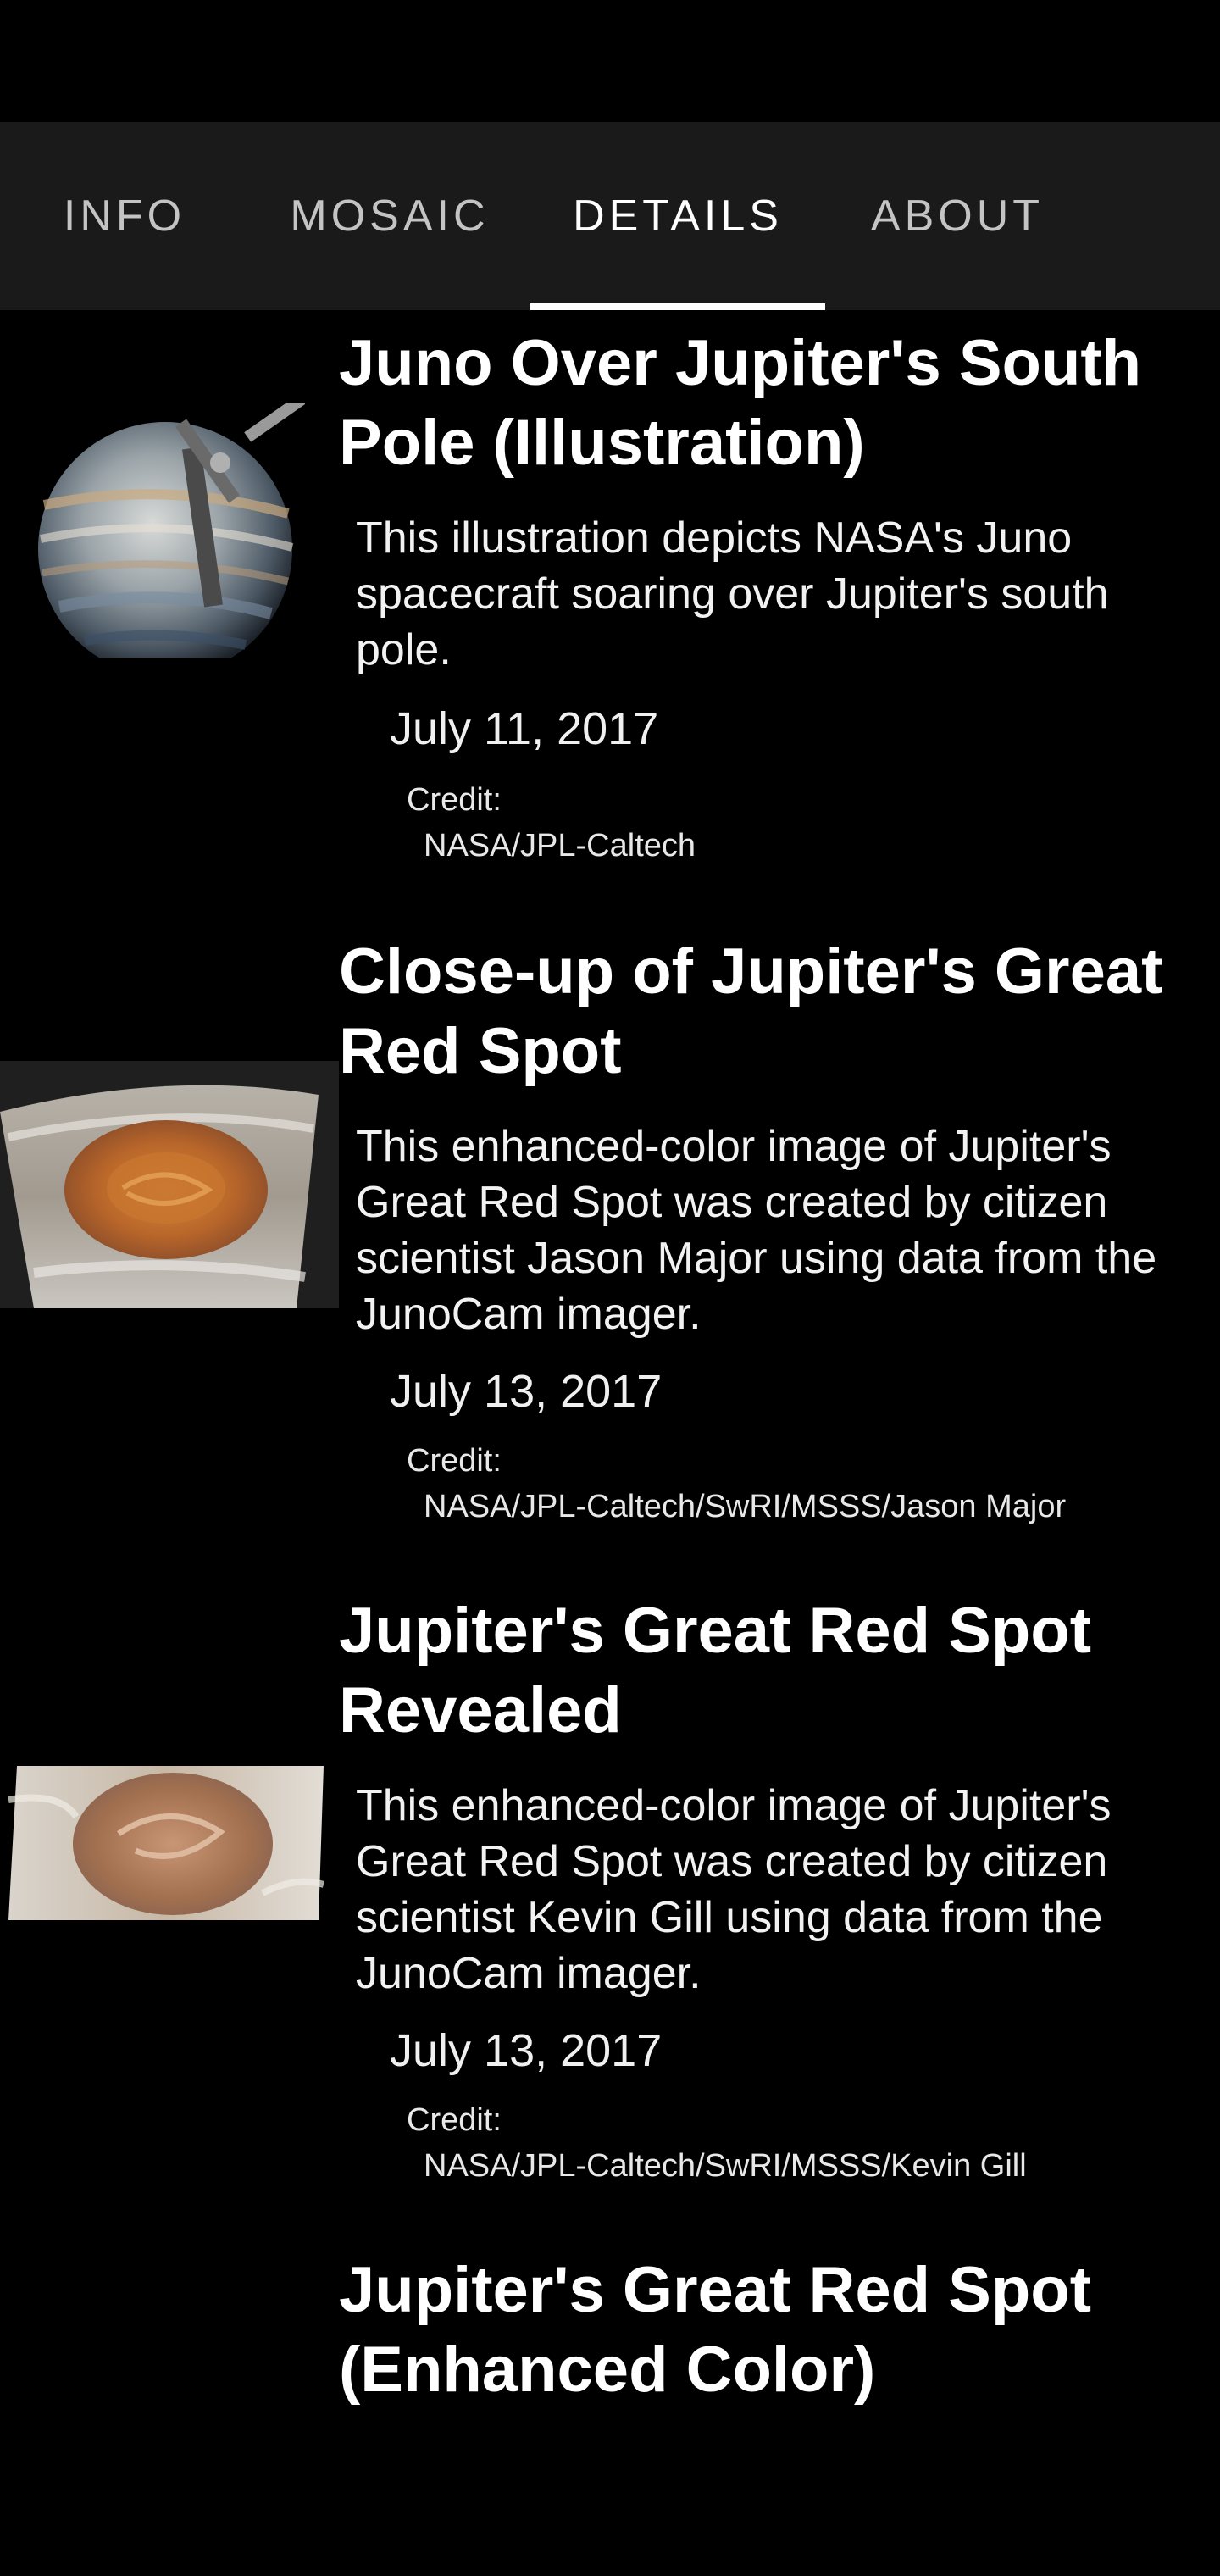 This screenshot has width=1220, height=2576. Describe the element at coordinates (389, 216) in the screenshot. I see `tab-mosaic: MOSAIC` at that location.